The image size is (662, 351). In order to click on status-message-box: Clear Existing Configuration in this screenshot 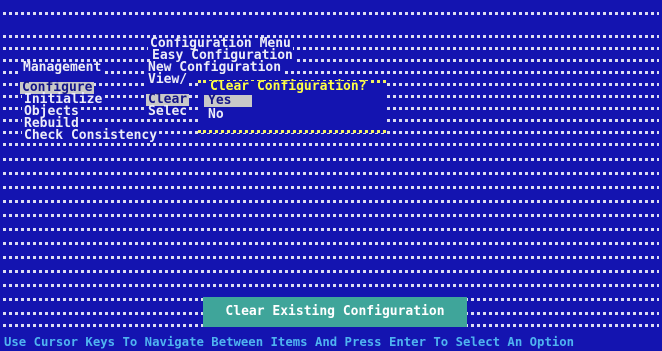, I will do `click(335, 312)`.